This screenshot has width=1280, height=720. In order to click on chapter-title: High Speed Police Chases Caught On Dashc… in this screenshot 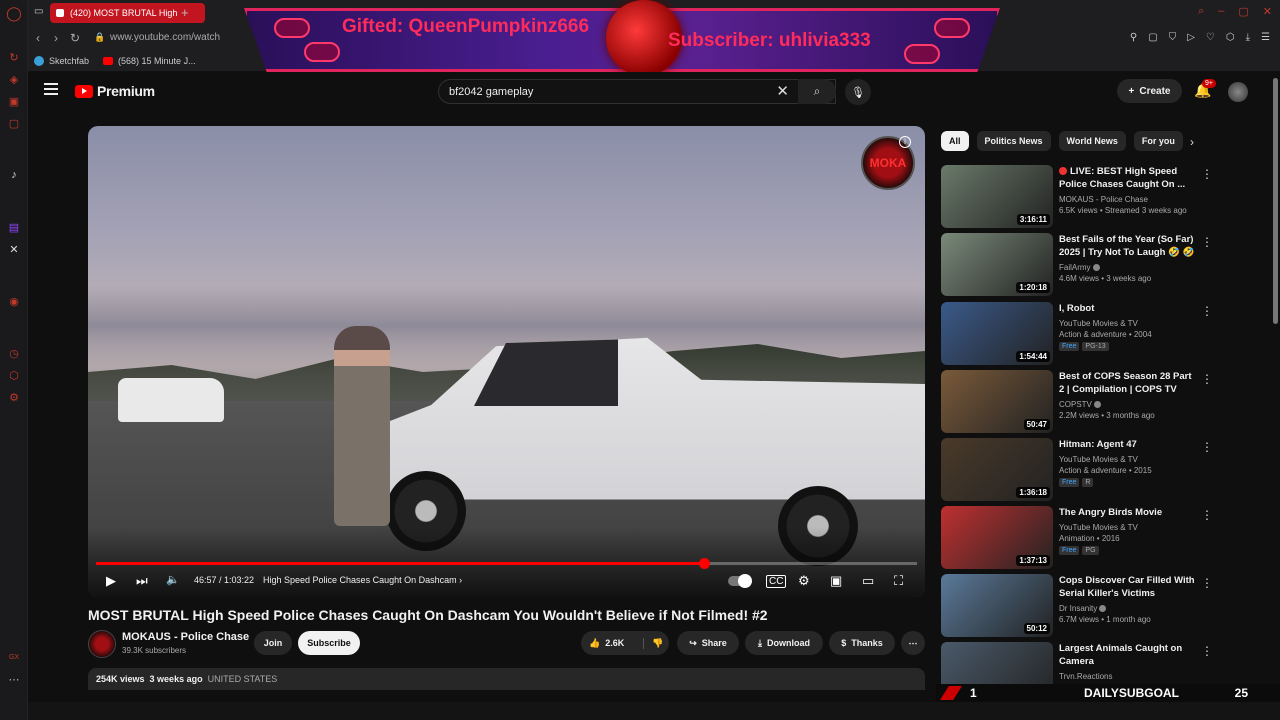, I will do `click(362, 580)`.